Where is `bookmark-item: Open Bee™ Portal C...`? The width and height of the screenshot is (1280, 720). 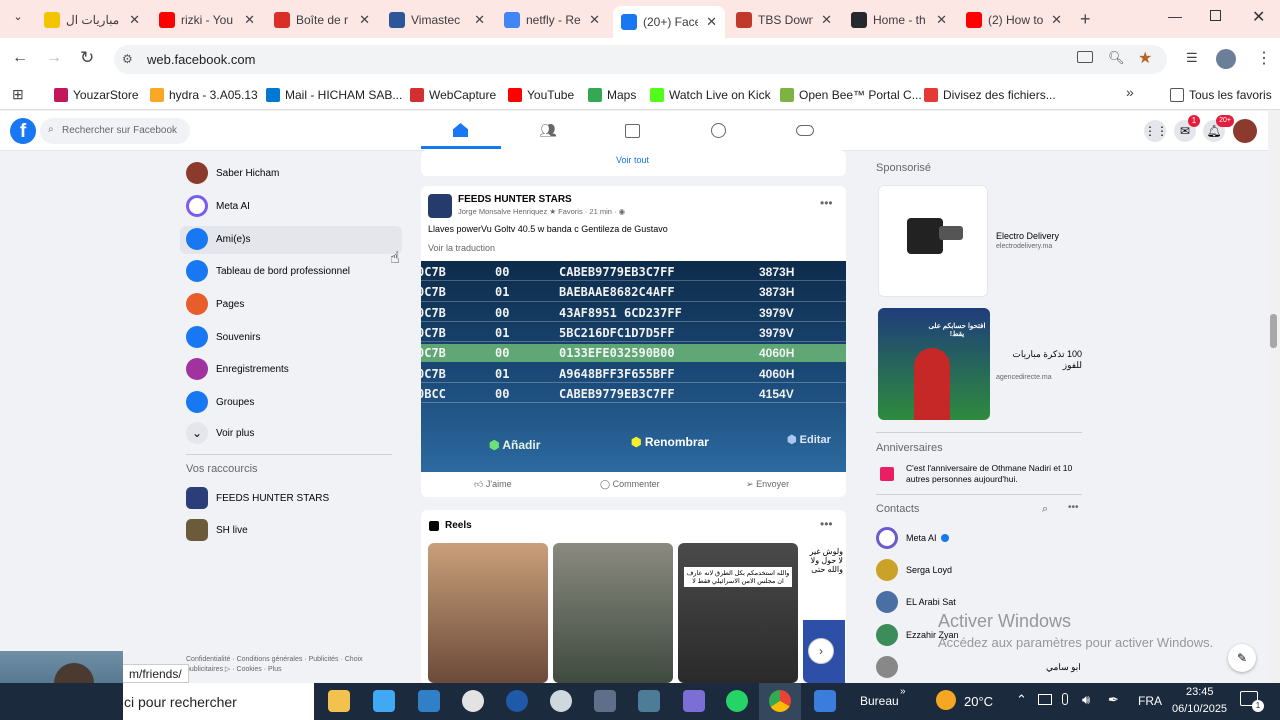 bookmark-item: Open Bee™ Portal C... is located at coordinates (851, 95).